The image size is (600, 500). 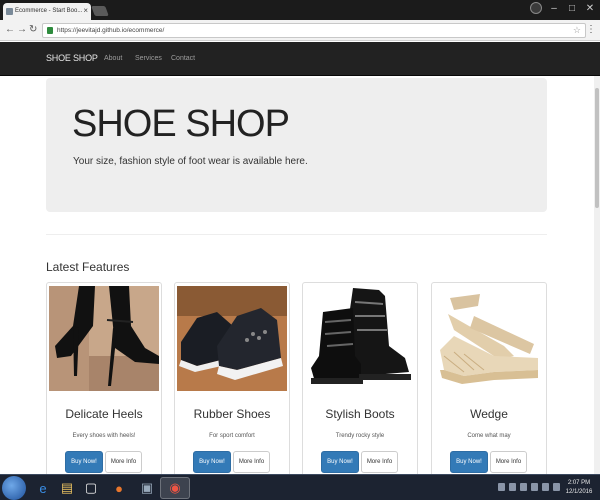 I want to click on url-text: https://jeevitajd.github.io/ecommerce/, so click(x=111, y=30).